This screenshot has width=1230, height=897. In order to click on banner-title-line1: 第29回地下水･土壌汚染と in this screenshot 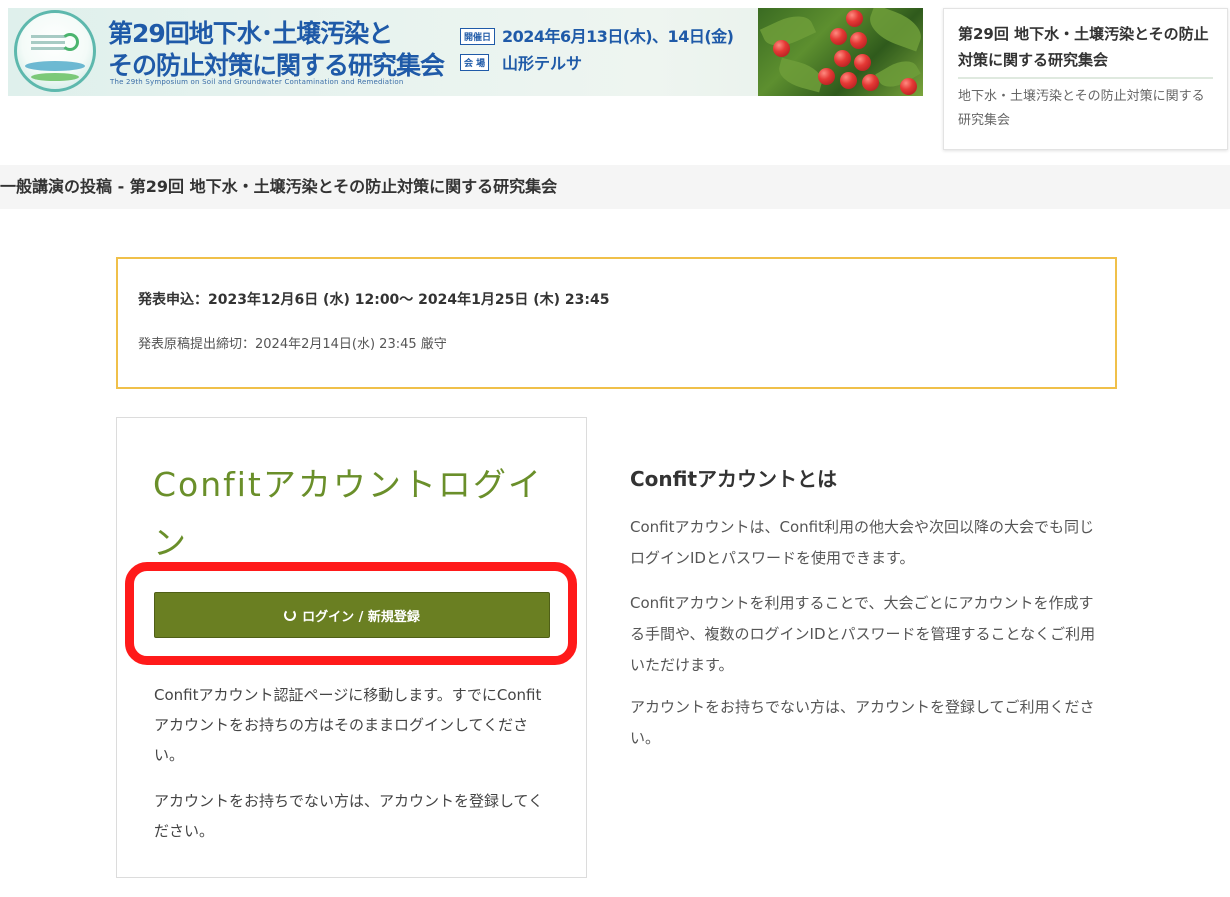, I will do `click(250, 33)`.